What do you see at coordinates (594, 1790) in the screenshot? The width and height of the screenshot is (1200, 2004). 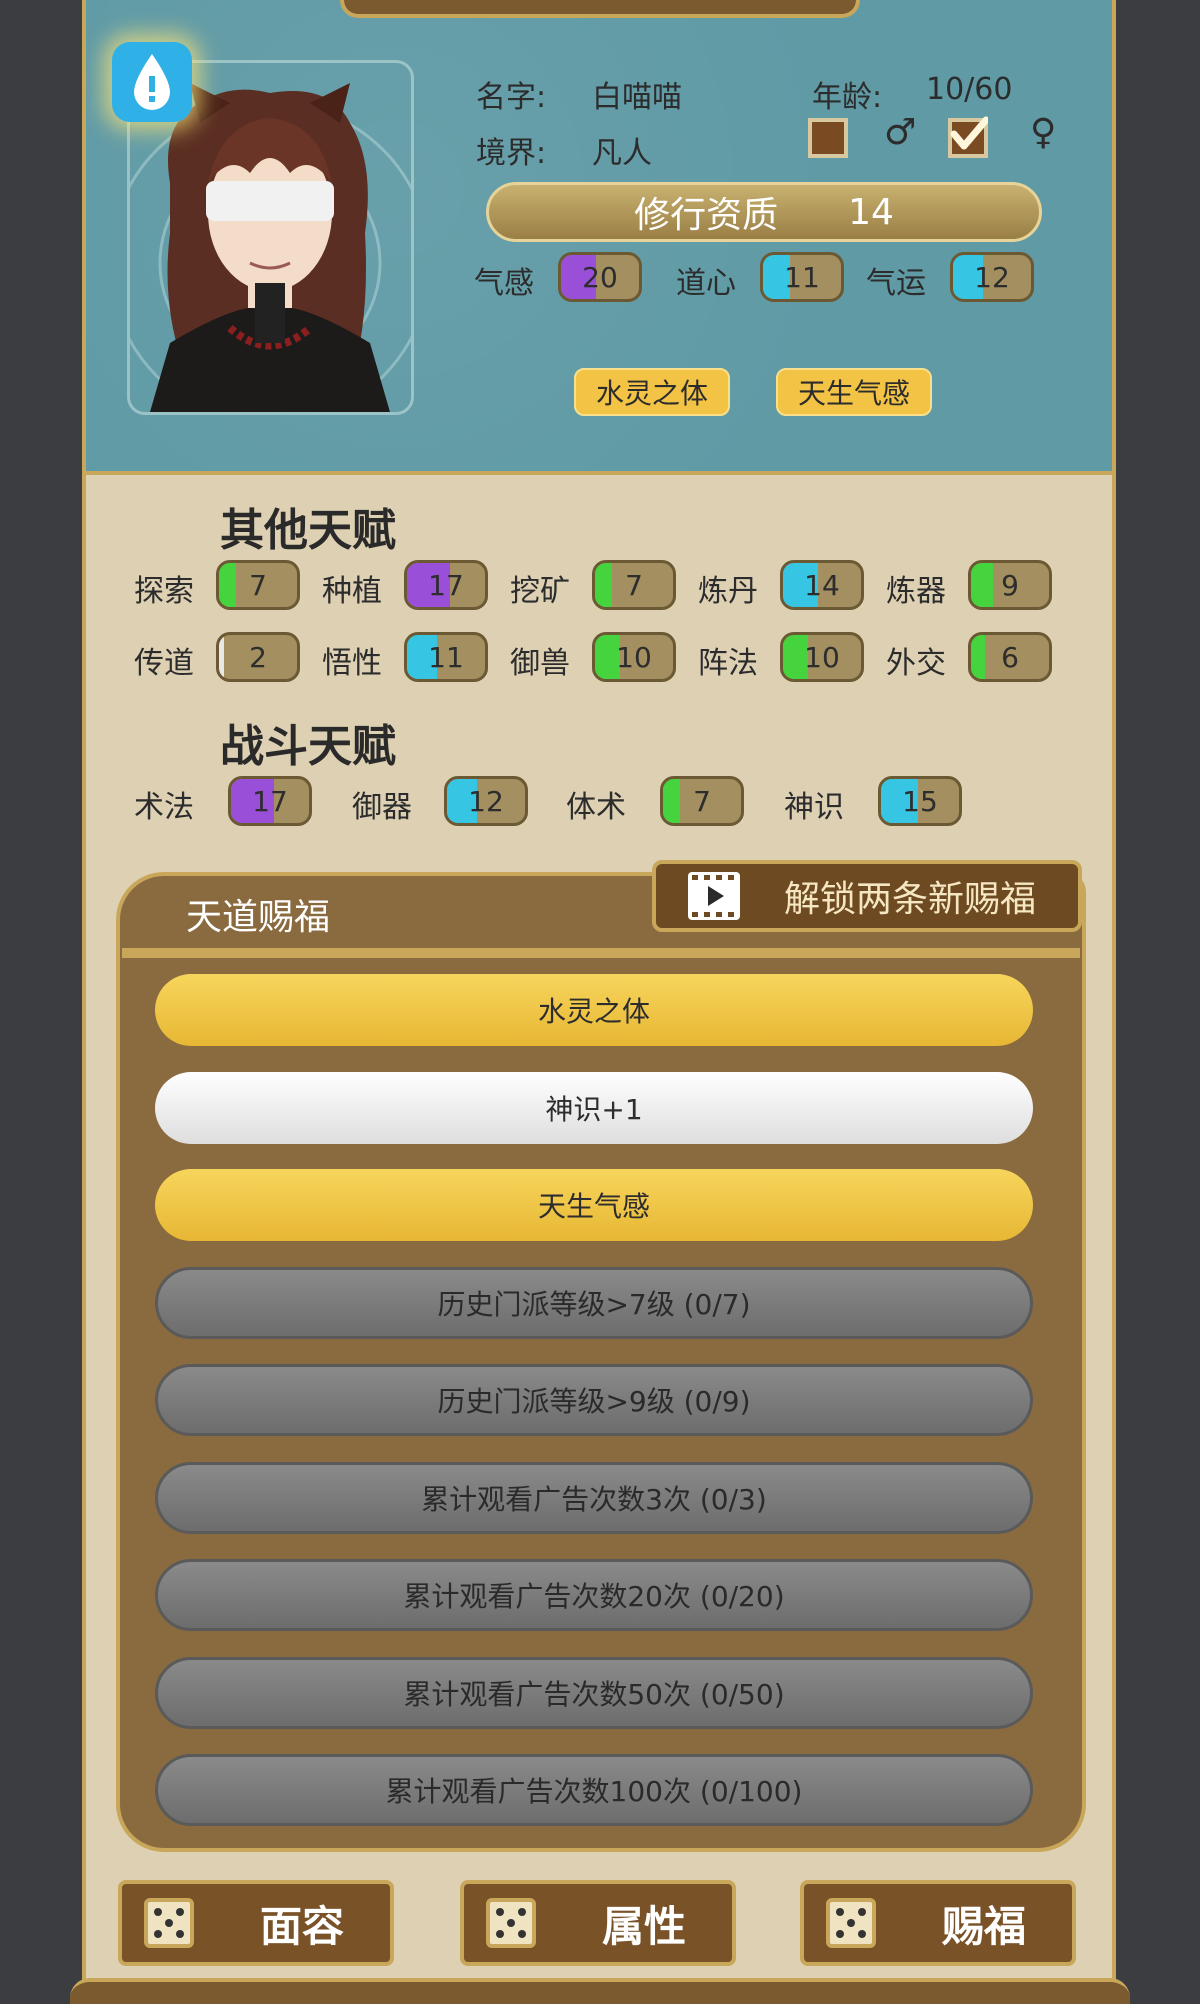 I see `blessing-item: 累计观看广告次数100次 (0/100)` at bounding box center [594, 1790].